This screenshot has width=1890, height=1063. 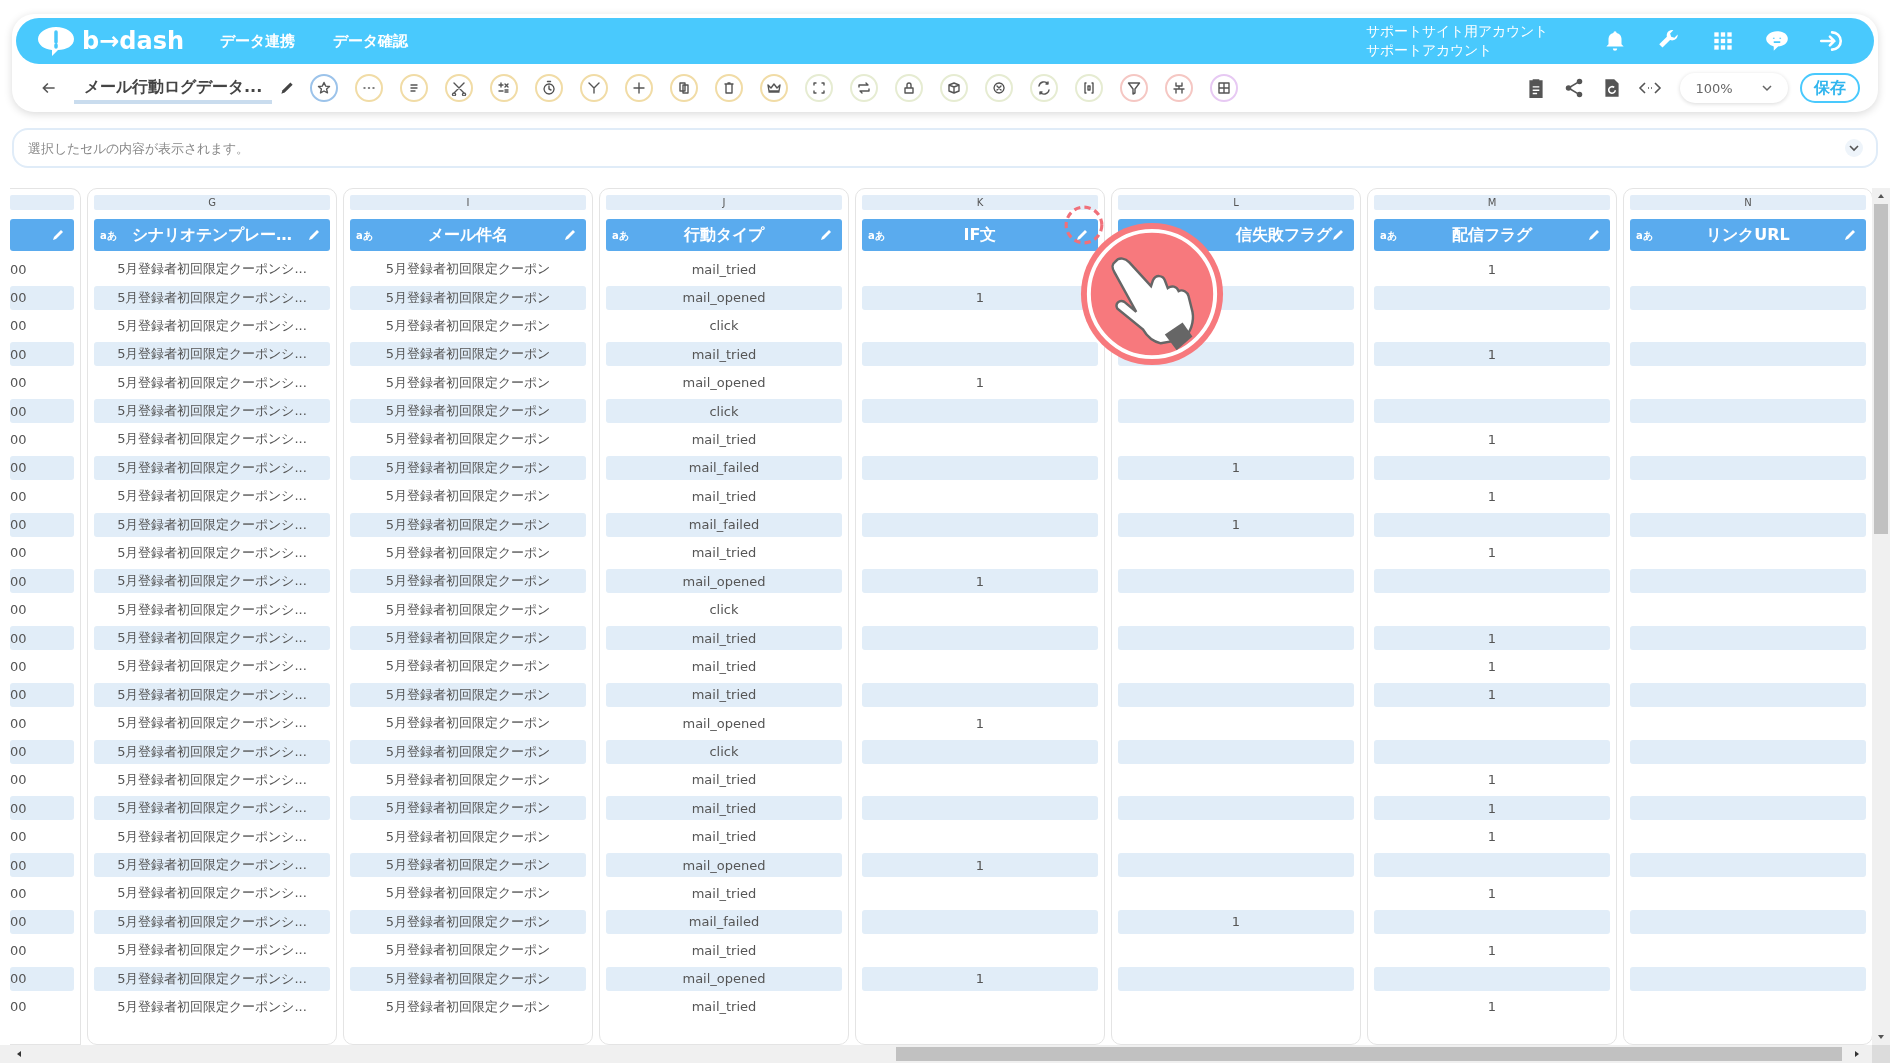 What do you see at coordinates (684, 88) in the screenshot?
I see `copy-icon` at bounding box center [684, 88].